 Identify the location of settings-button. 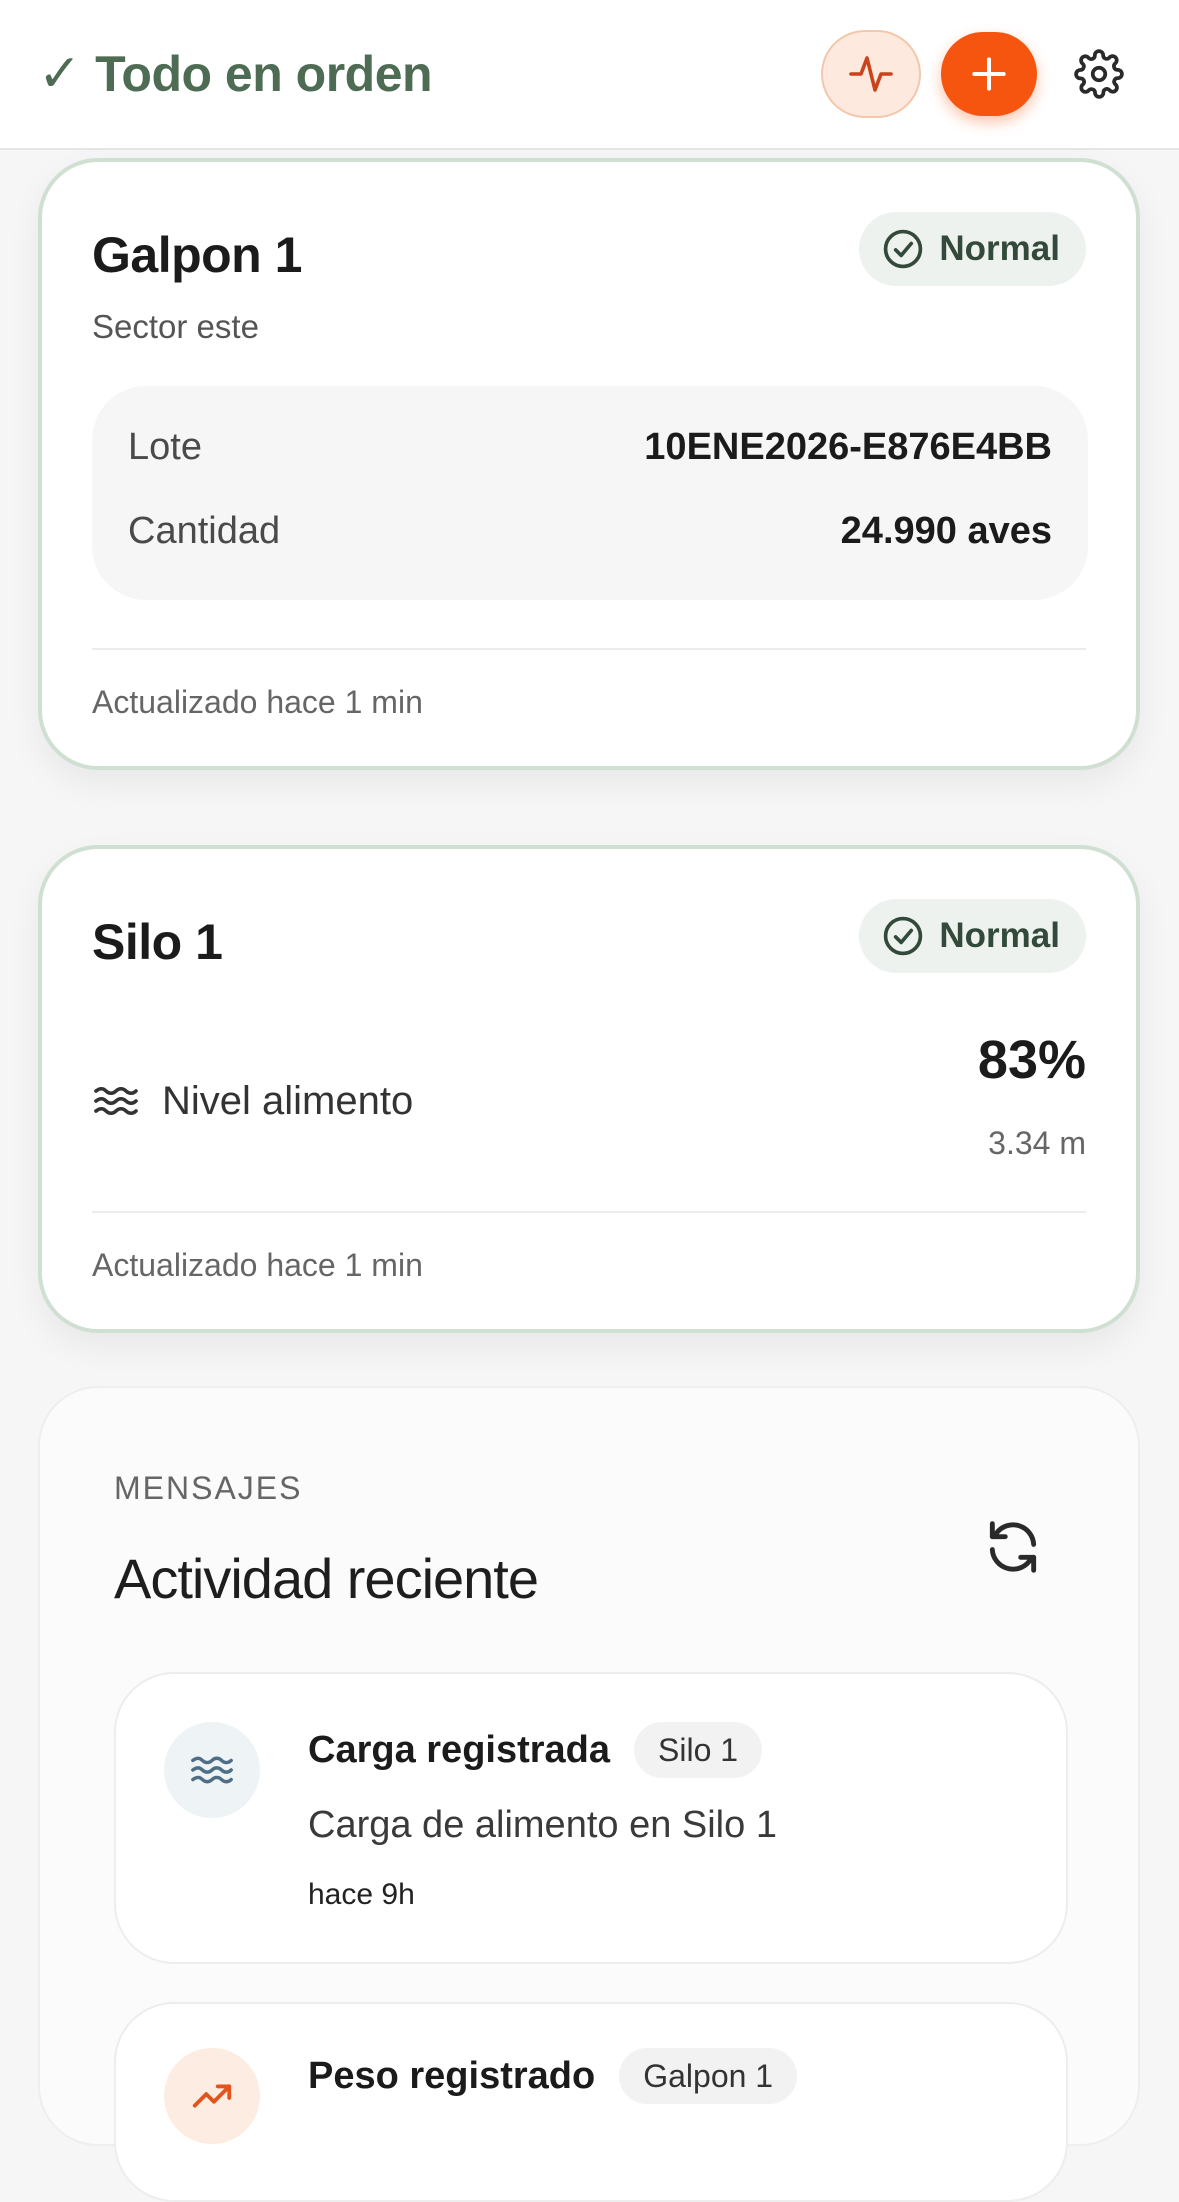
(1099, 74).